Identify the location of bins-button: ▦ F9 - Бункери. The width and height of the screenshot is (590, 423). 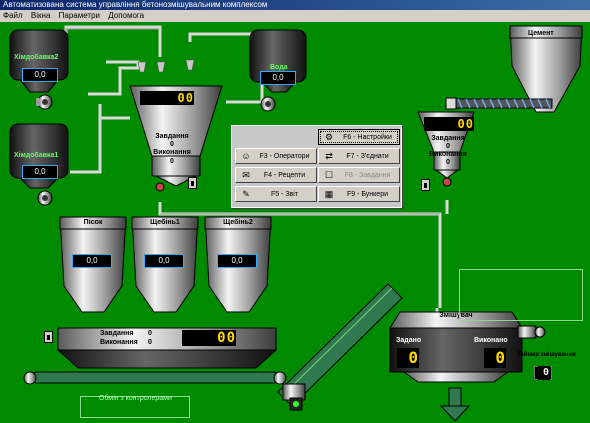
(359, 194).